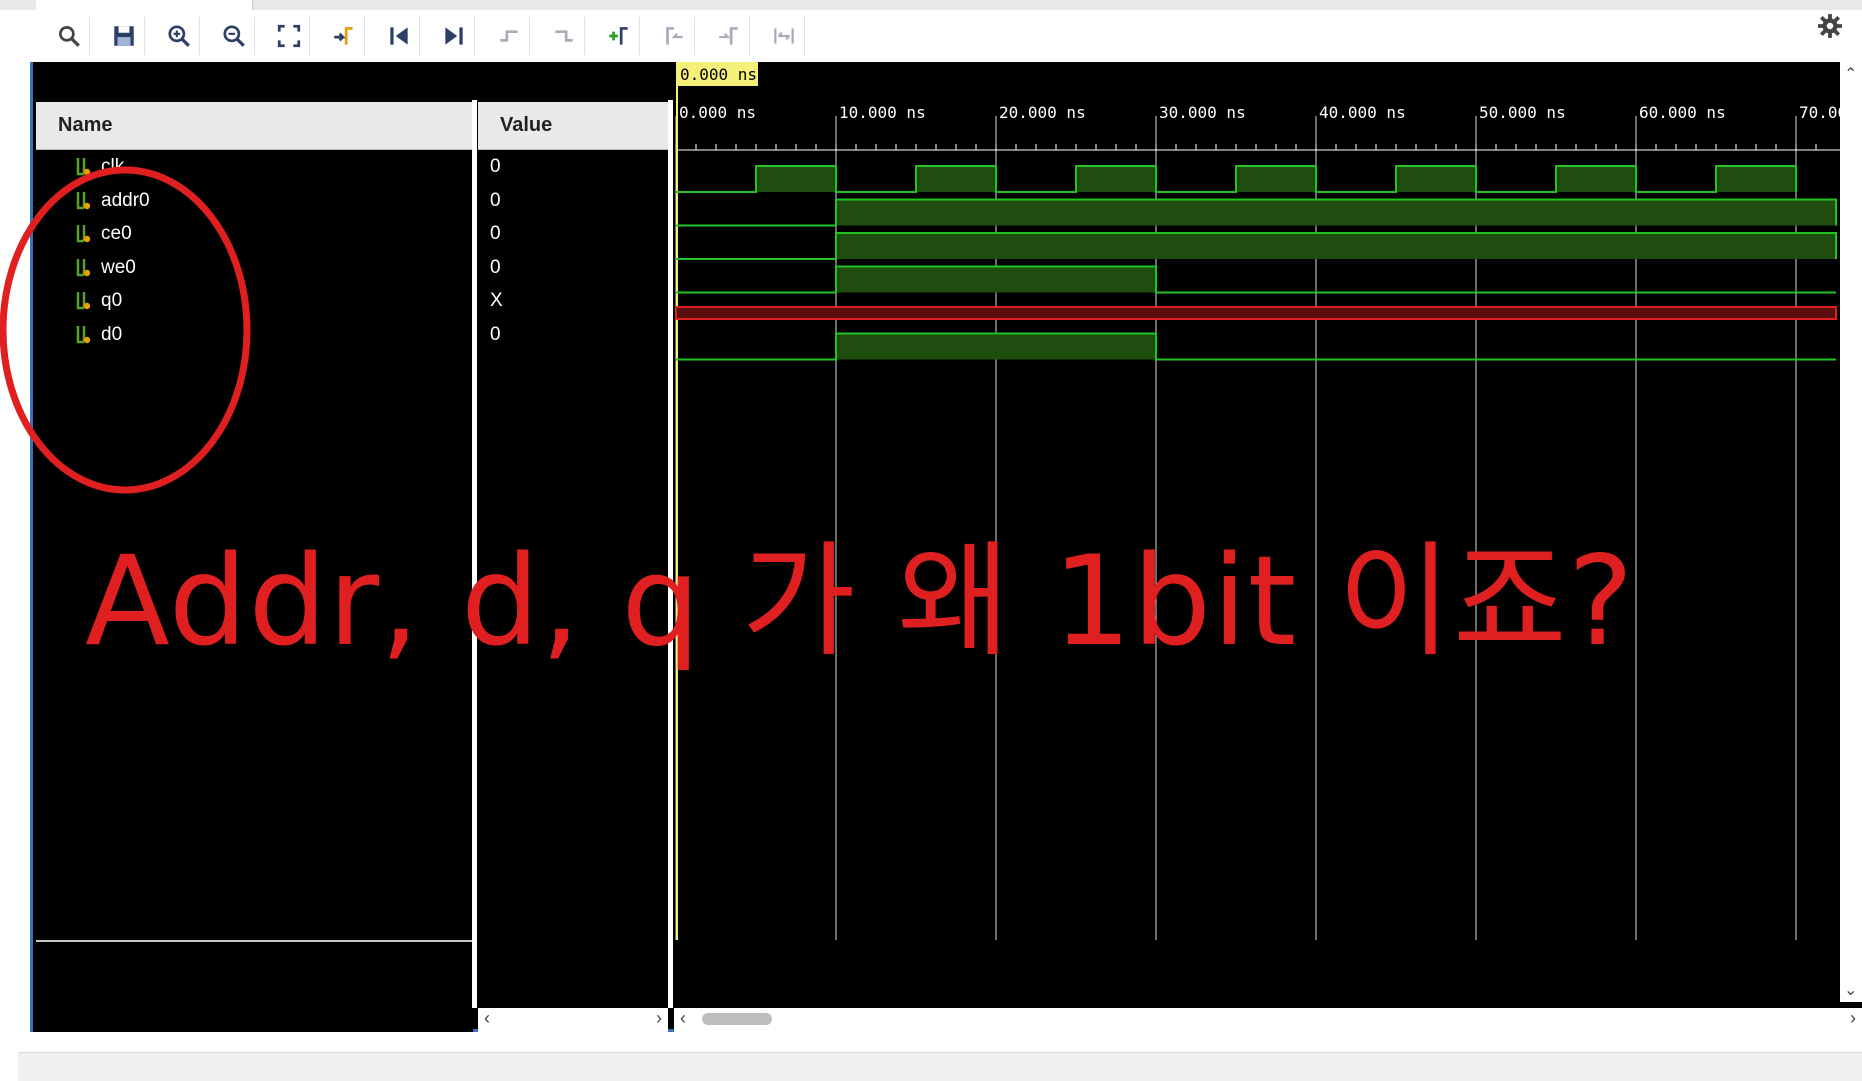 Image resolution: width=1862 pixels, height=1081 pixels. I want to click on signal-value-q0: X, so click(496, 300).